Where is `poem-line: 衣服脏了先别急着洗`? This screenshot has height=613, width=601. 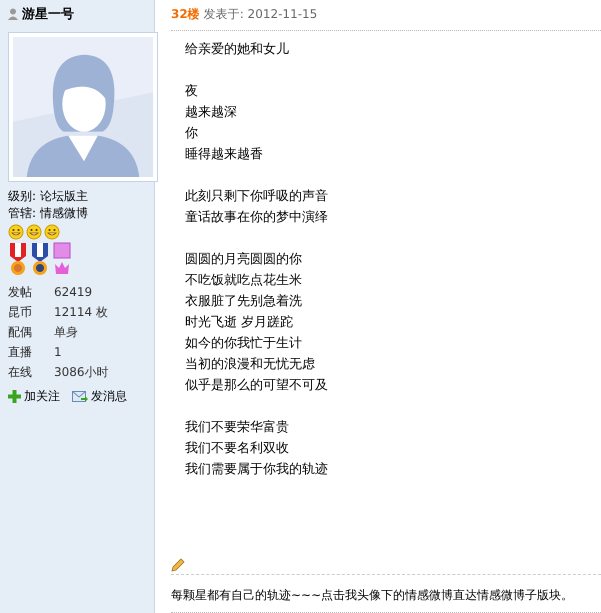 poem-line: 衣服脏了先别急着洗 is located at coordinates (244, 302).